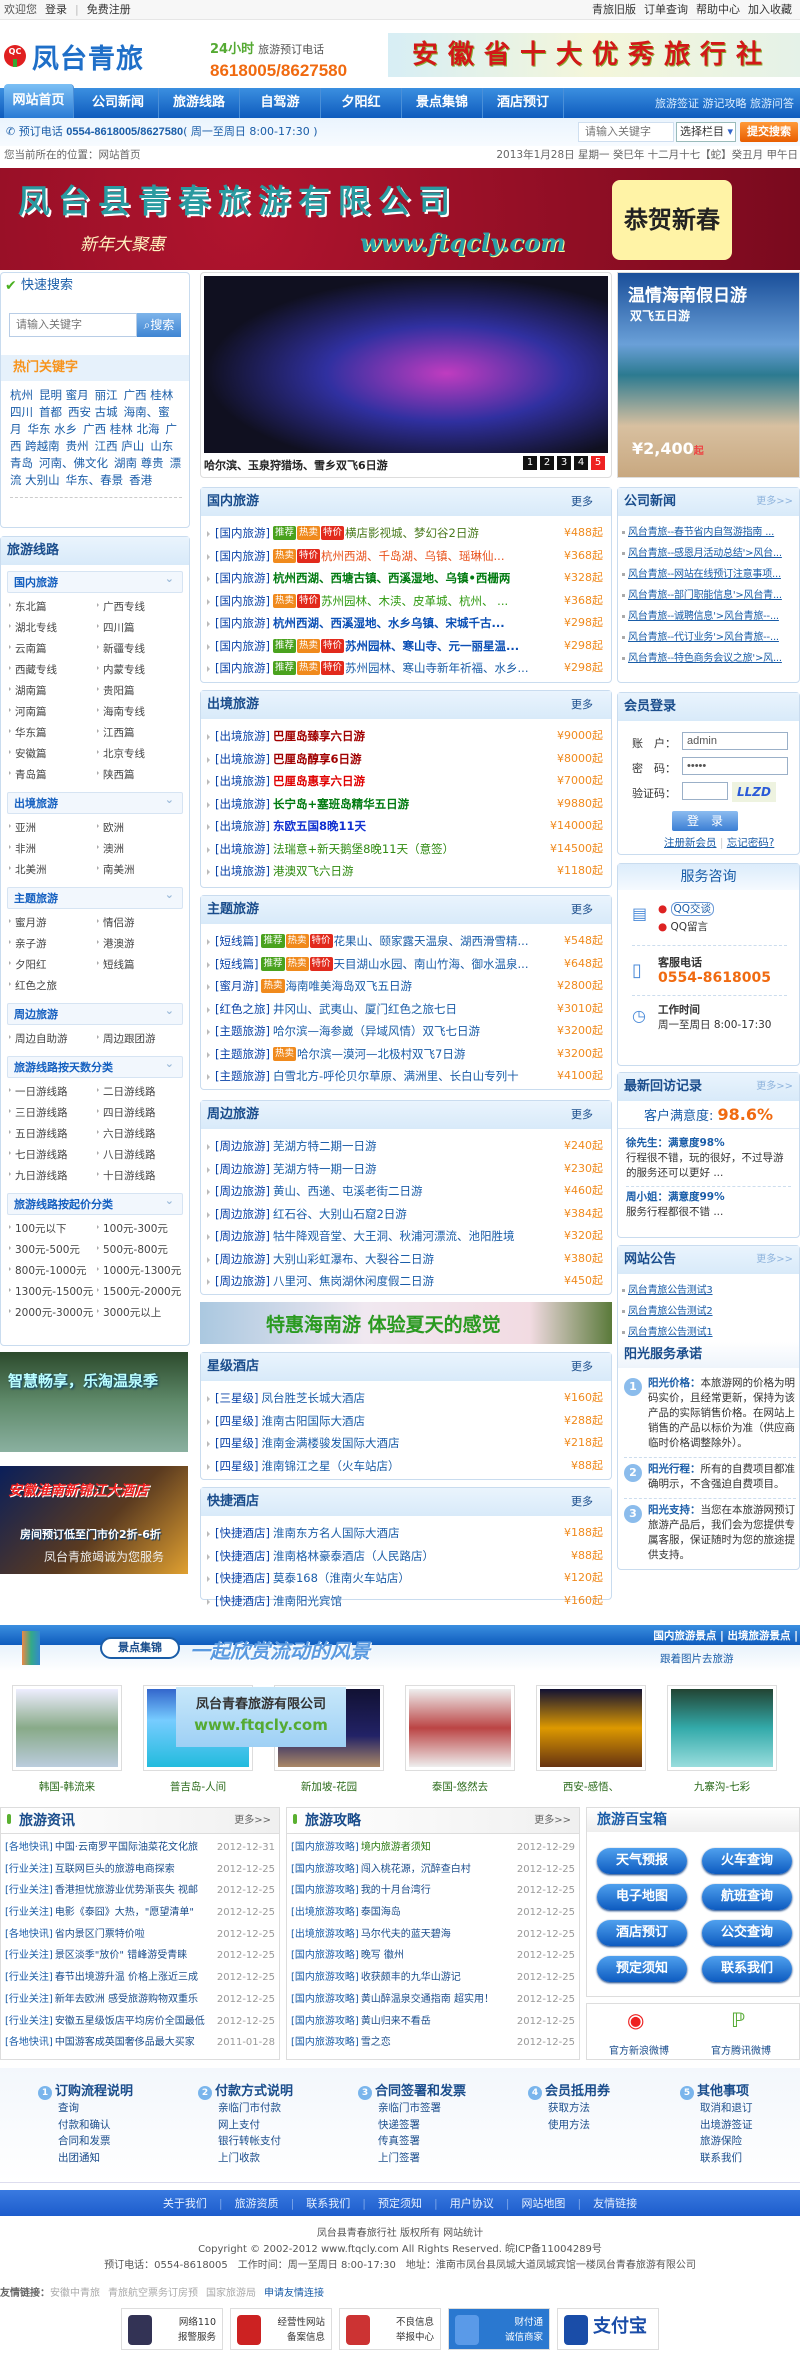 The image size is (800, 2365). I want to click on footer-link: 用户协议, so click(472, 2203).